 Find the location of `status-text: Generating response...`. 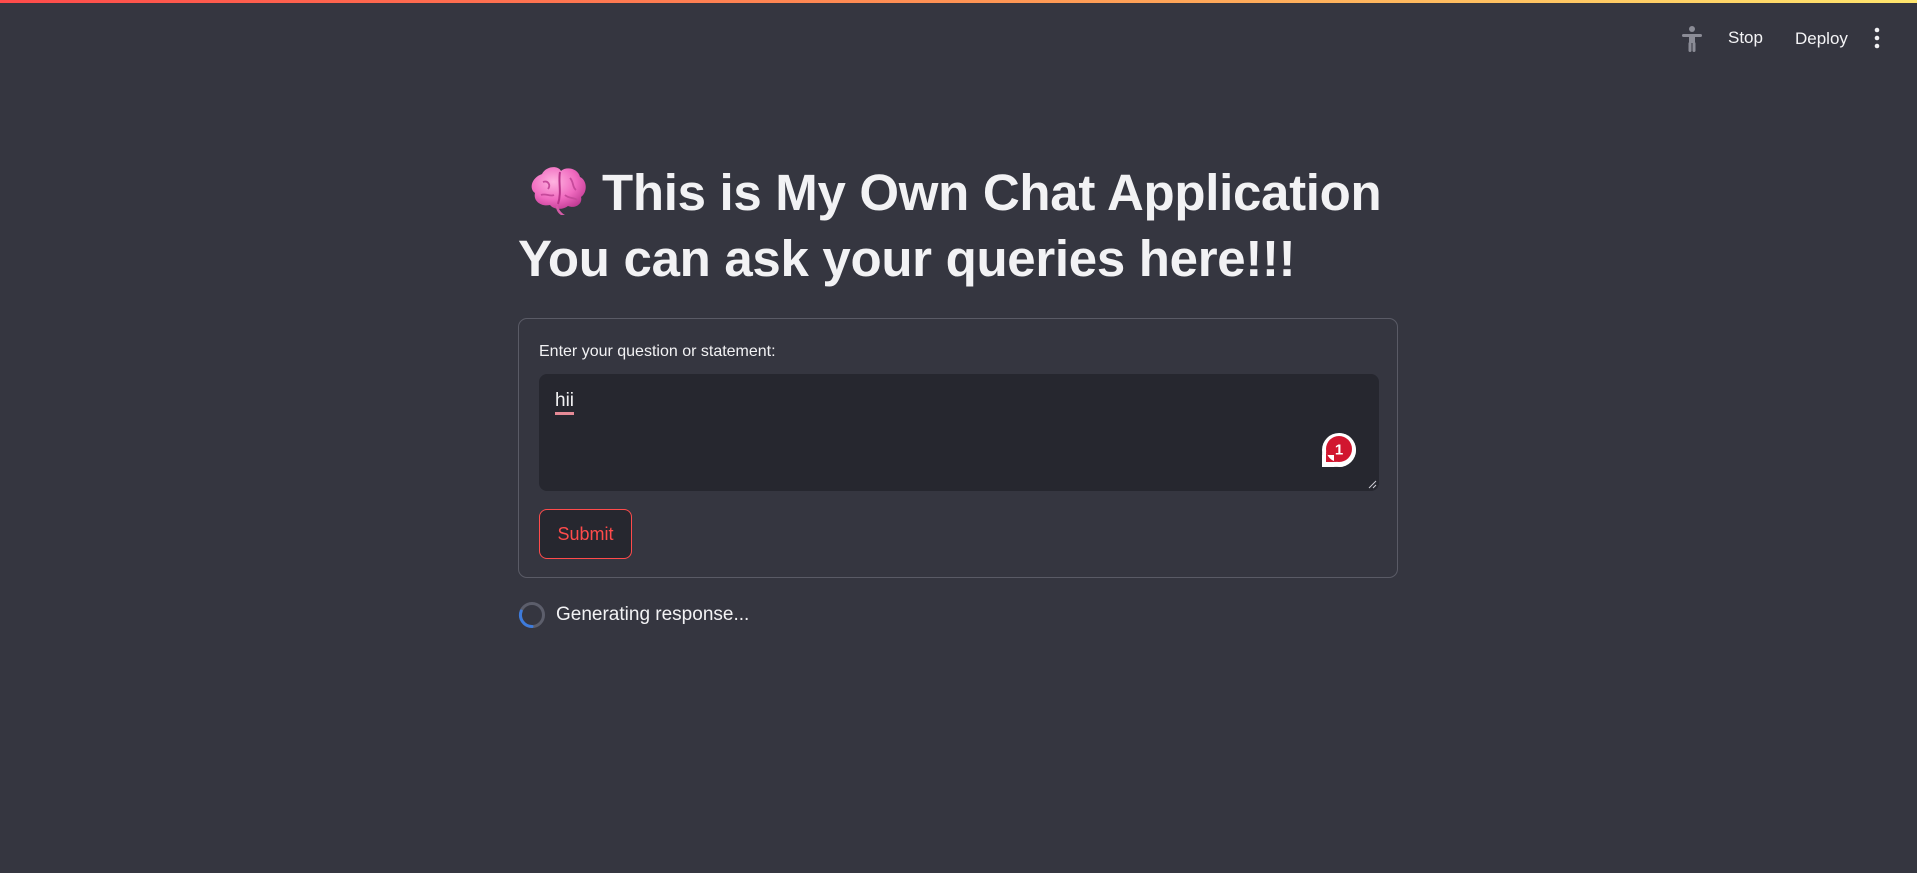

status-text: Generating response... is located at coordinates (653, 614).